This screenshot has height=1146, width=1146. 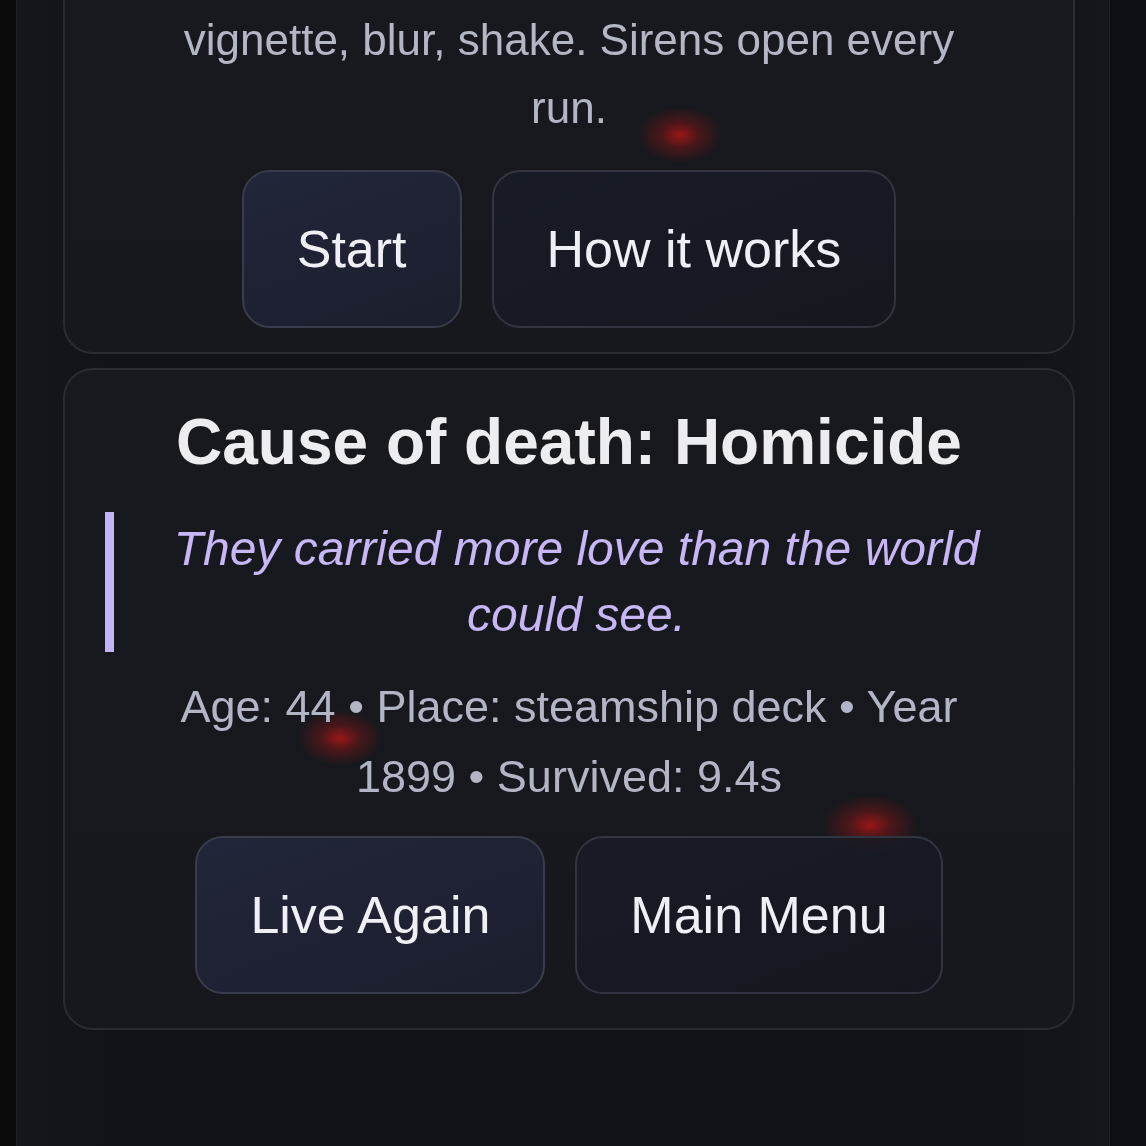 I want to click on run-details: Age: 44 • Place: steamship deck • Year 1899 • Survived: 9.4s, so click(x=569, y=742).